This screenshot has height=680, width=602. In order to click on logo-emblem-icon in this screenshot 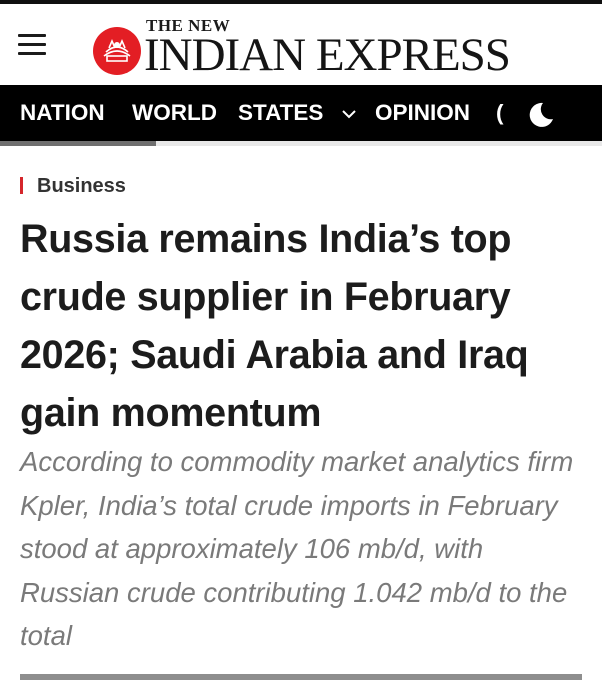, I will do `click(117, 51)`.